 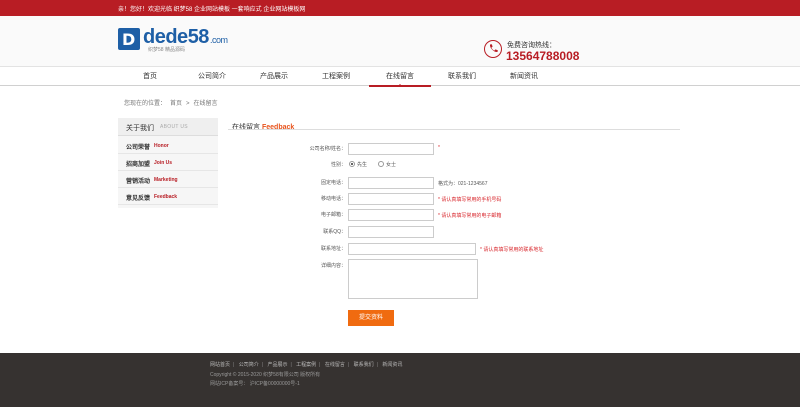 I want to click on mobile-hint: * 请认真填写常用的手机号码, so click(x=470, y=200).